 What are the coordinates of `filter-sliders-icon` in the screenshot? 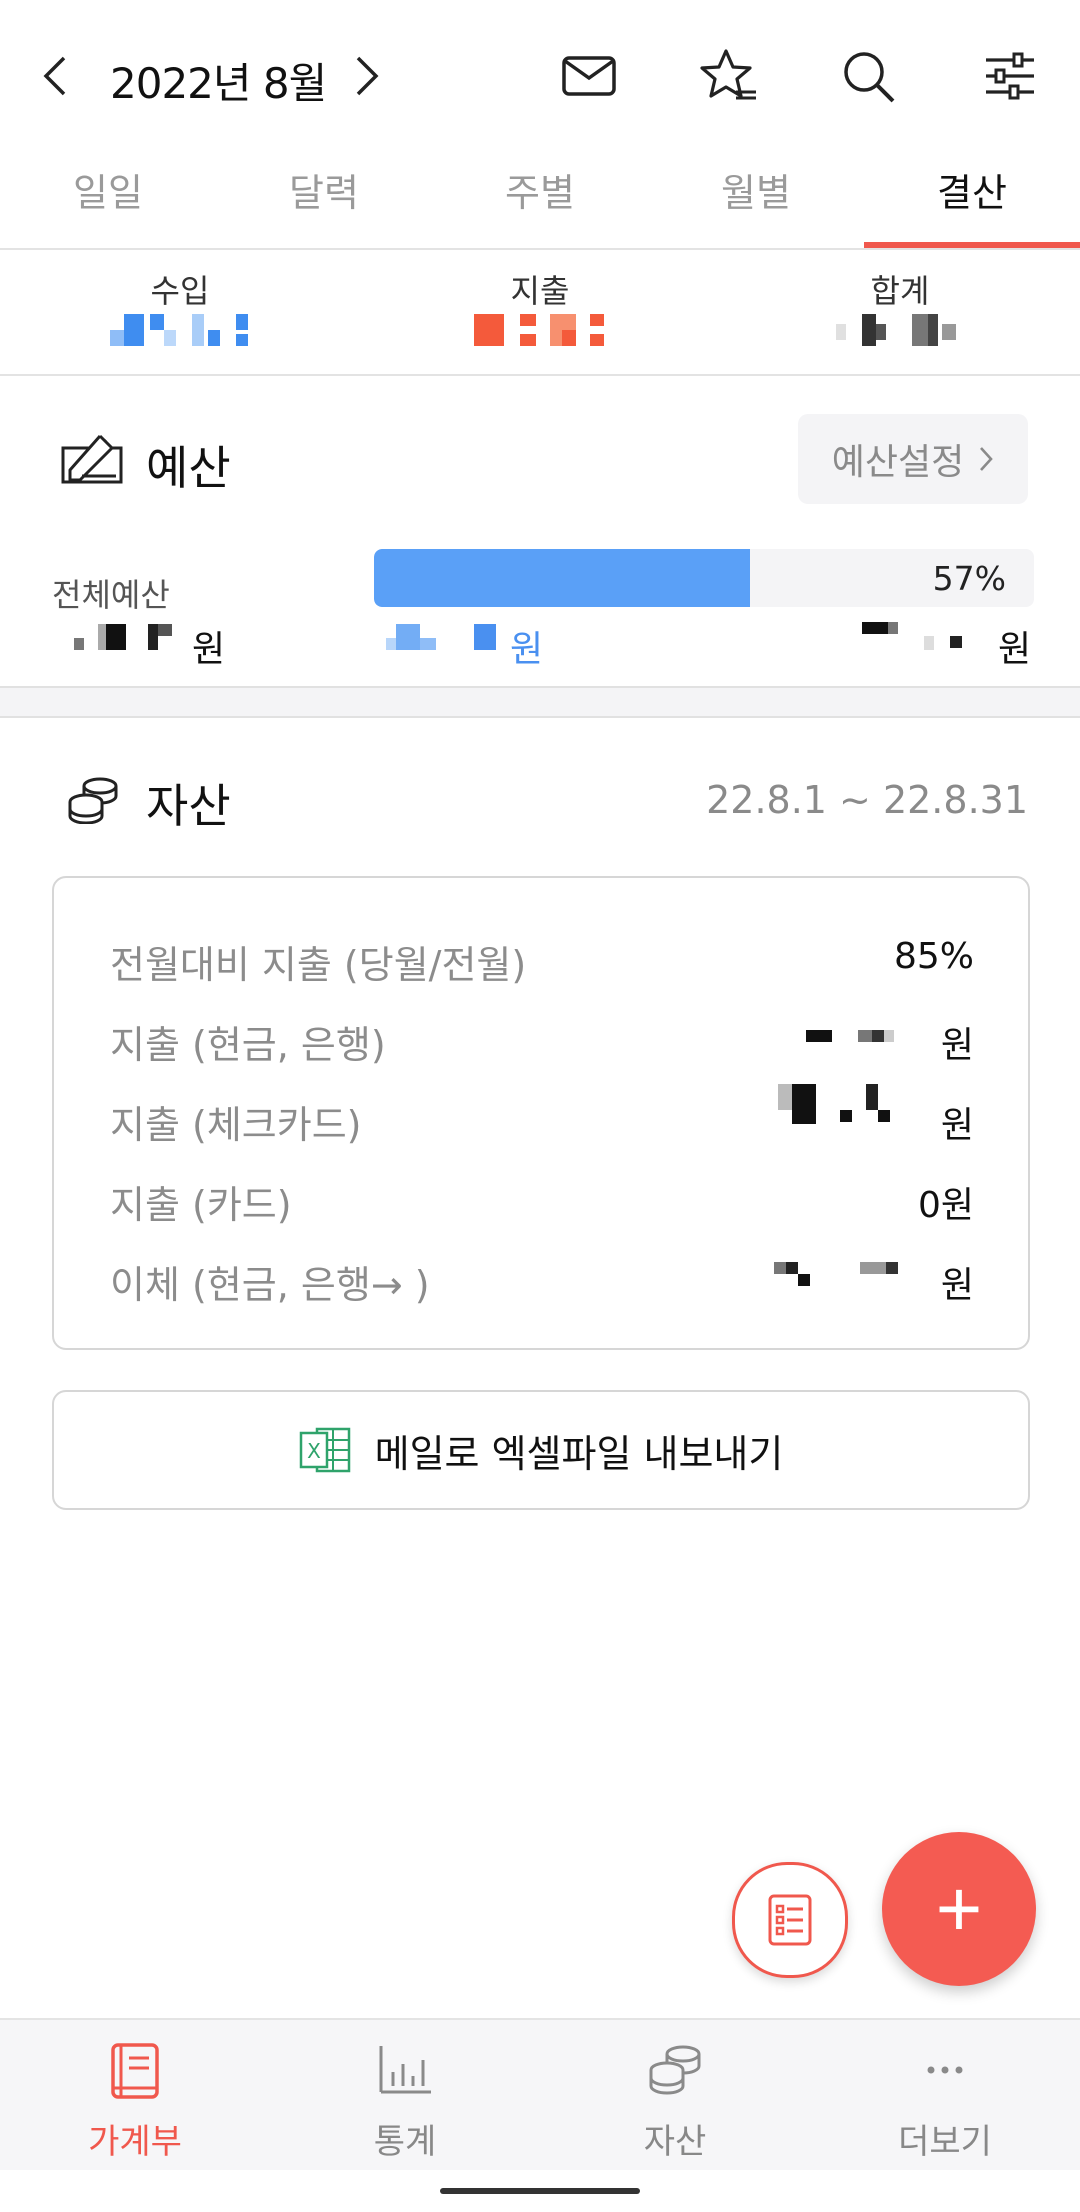 It's located at (1010, 76).